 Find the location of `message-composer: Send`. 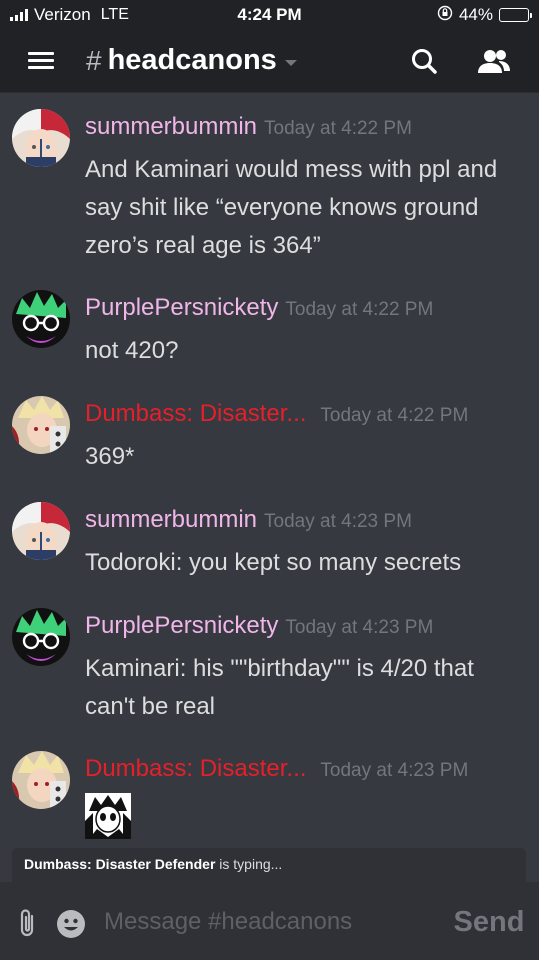

message-composer: Send is located at coordinates (269, 921).